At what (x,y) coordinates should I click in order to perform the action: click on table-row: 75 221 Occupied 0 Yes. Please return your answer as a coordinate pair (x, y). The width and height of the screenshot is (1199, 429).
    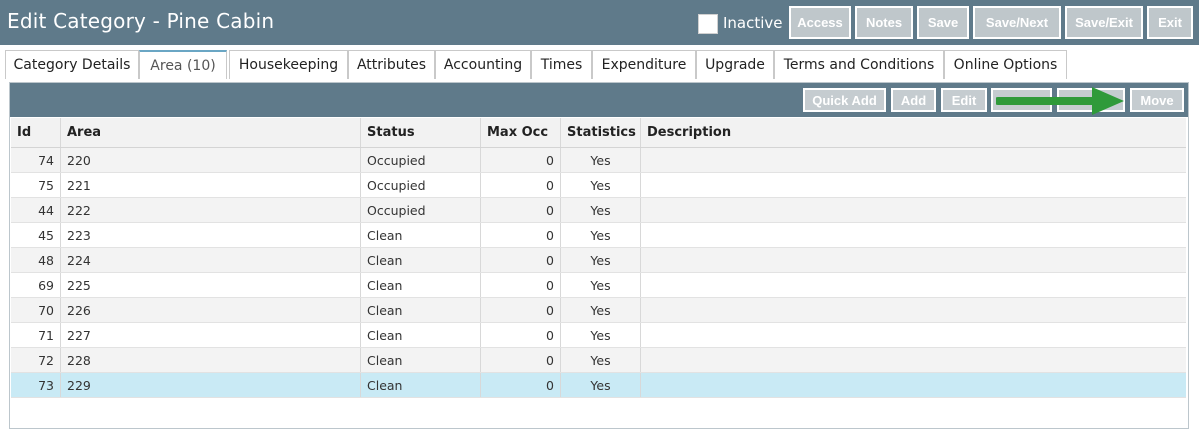
    Looking at the image, I should click on (598, 185).